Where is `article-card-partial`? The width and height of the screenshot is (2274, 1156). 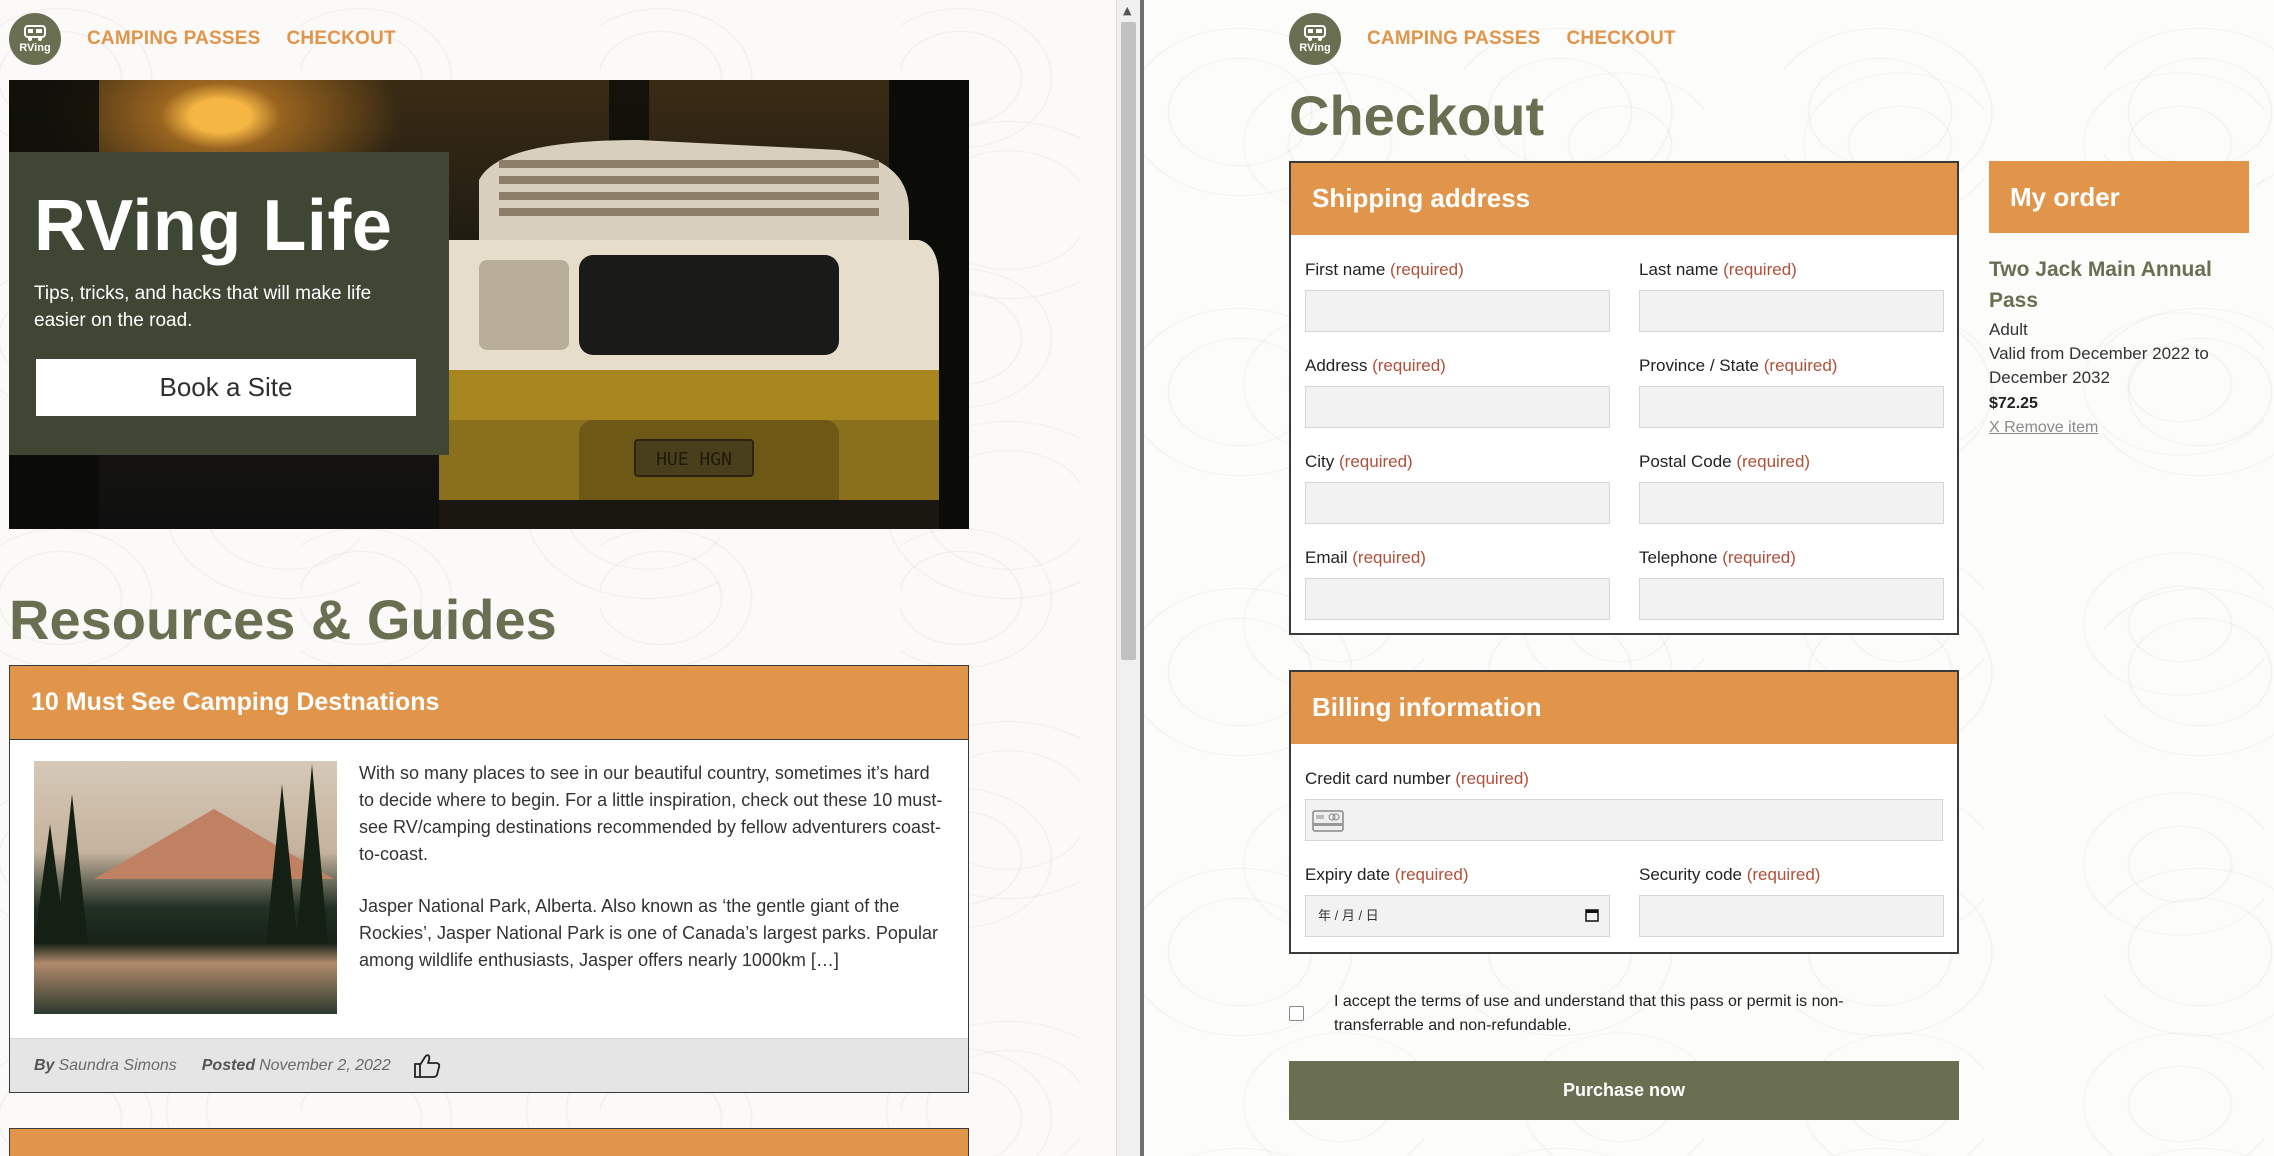
article-card-partial is located at coordinates (489, 1142).